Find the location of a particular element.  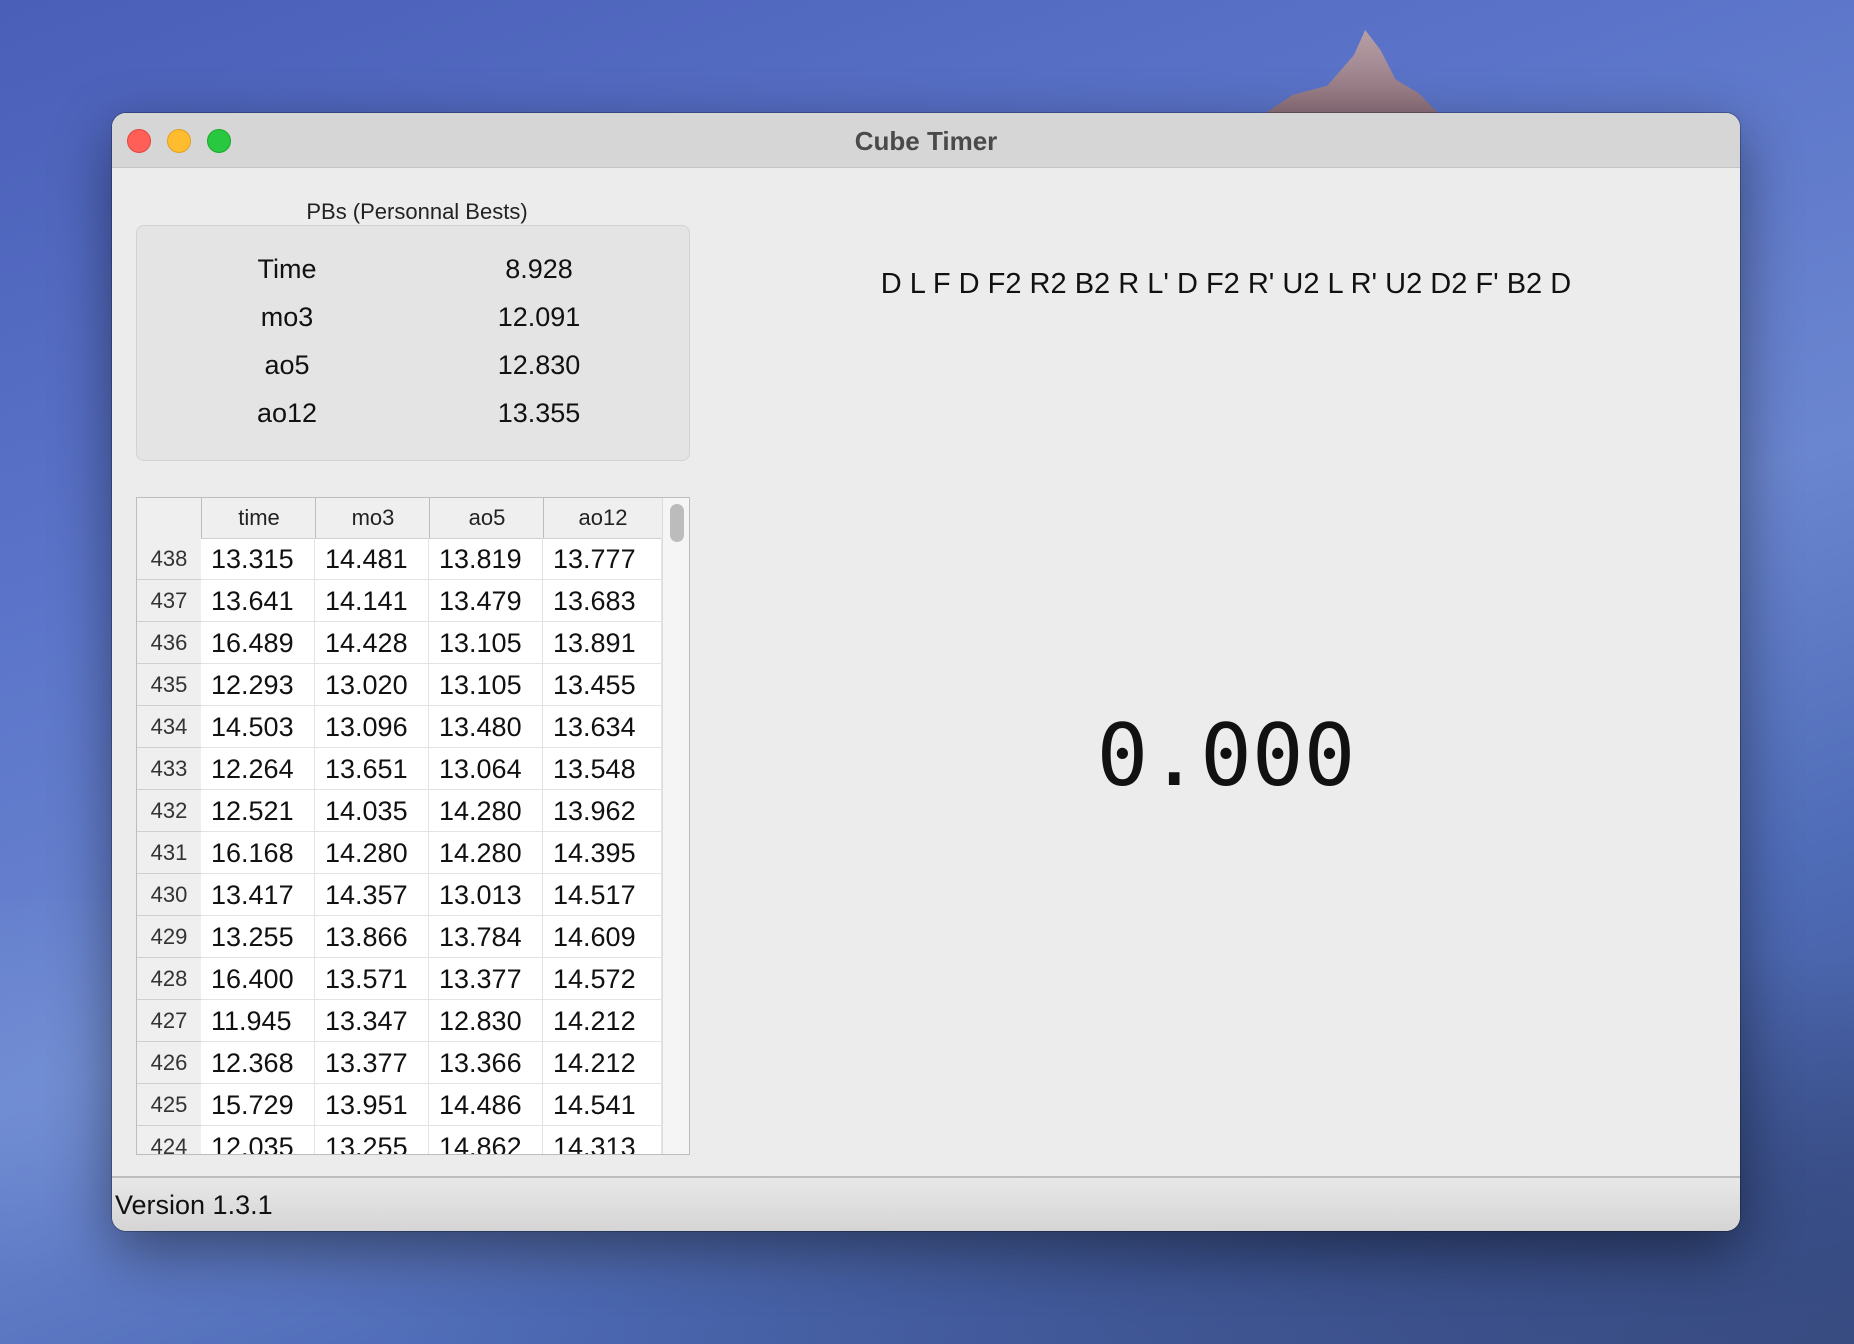

cell-ao5: 13.377 is located at coordinates (486, 979).